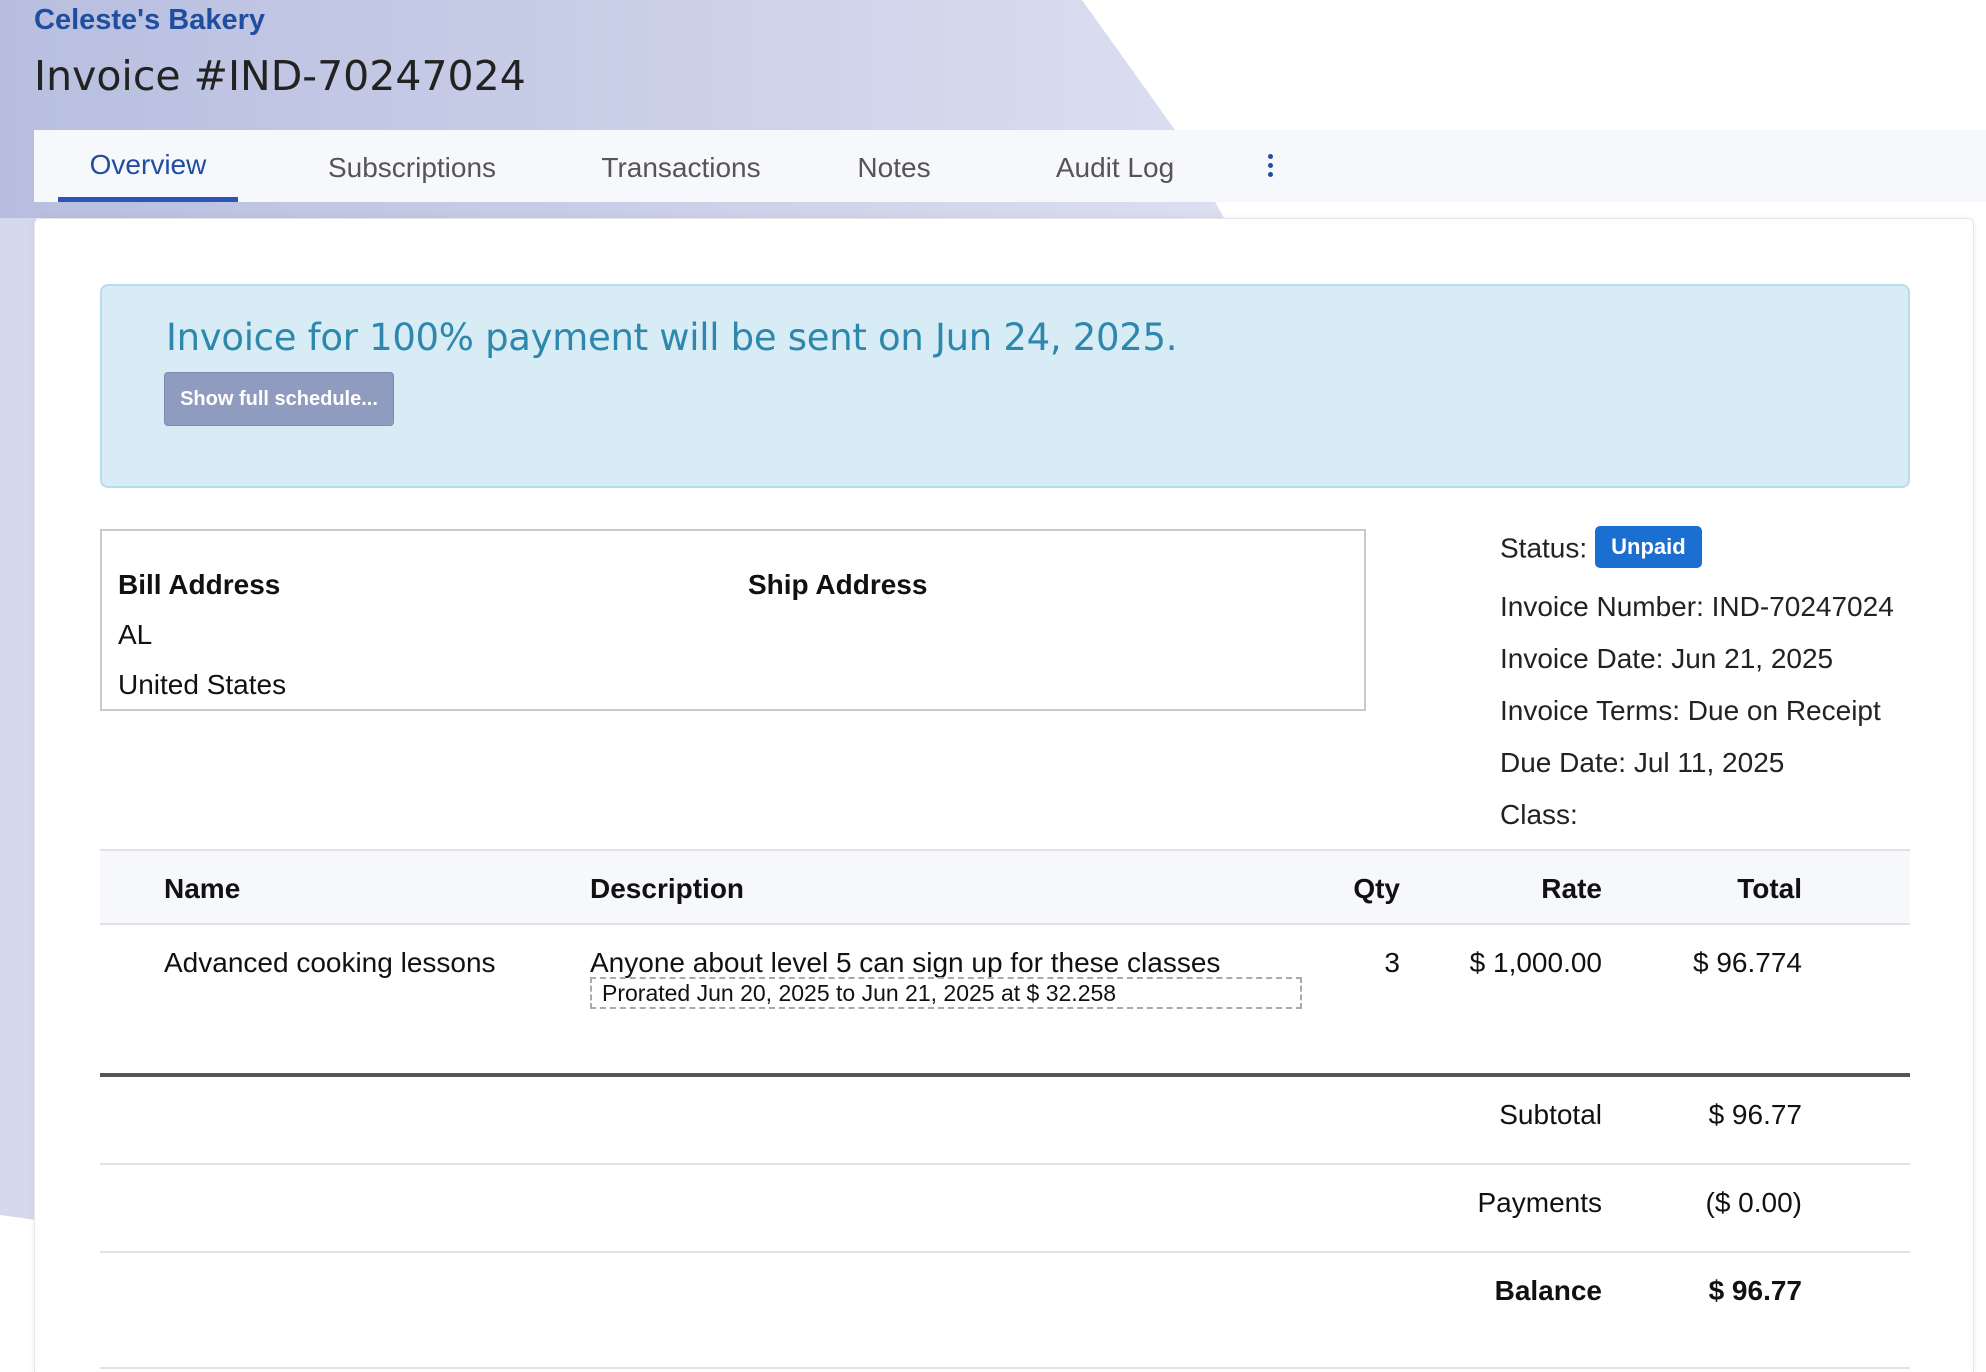 This screenshot has width=1986, height=1372. I want to click on subtotal-value: $ 96.77, so click(1755, 1114).